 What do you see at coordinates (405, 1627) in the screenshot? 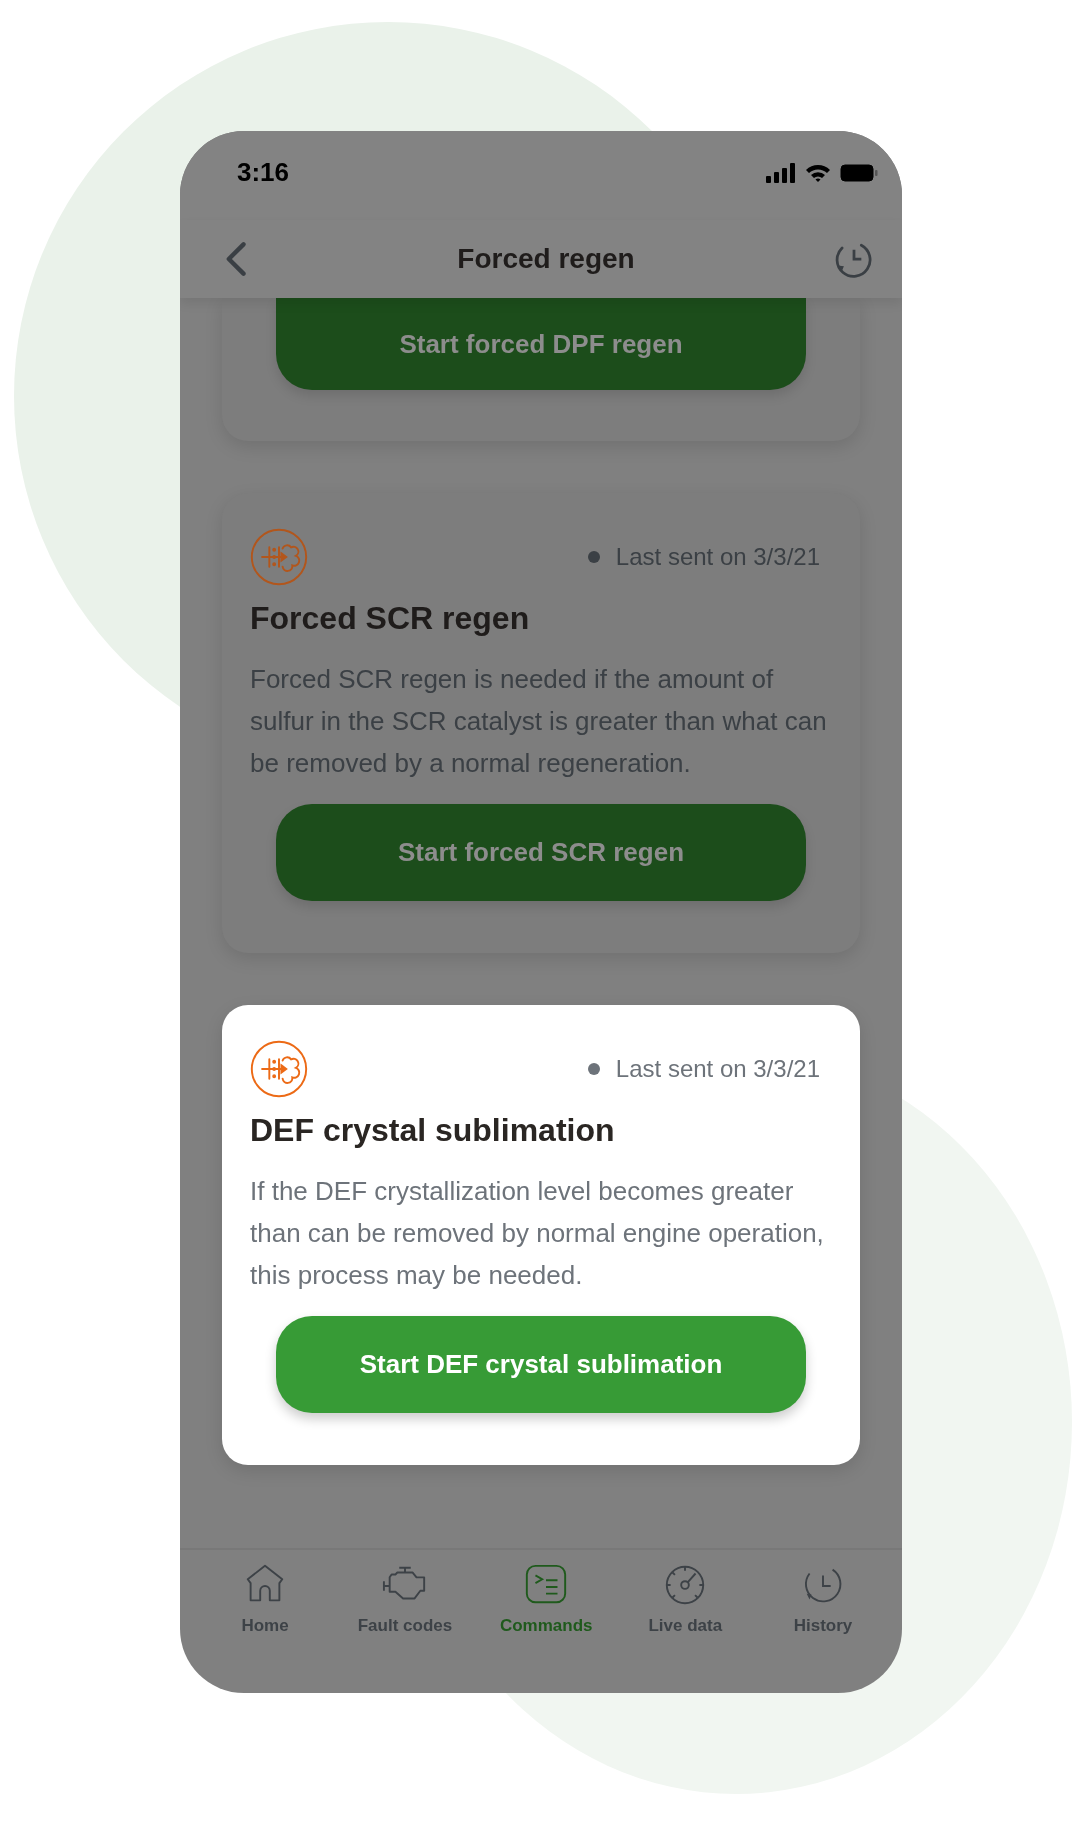
I see `tab-item: Fault codes` at bounding box center [405, 1627].